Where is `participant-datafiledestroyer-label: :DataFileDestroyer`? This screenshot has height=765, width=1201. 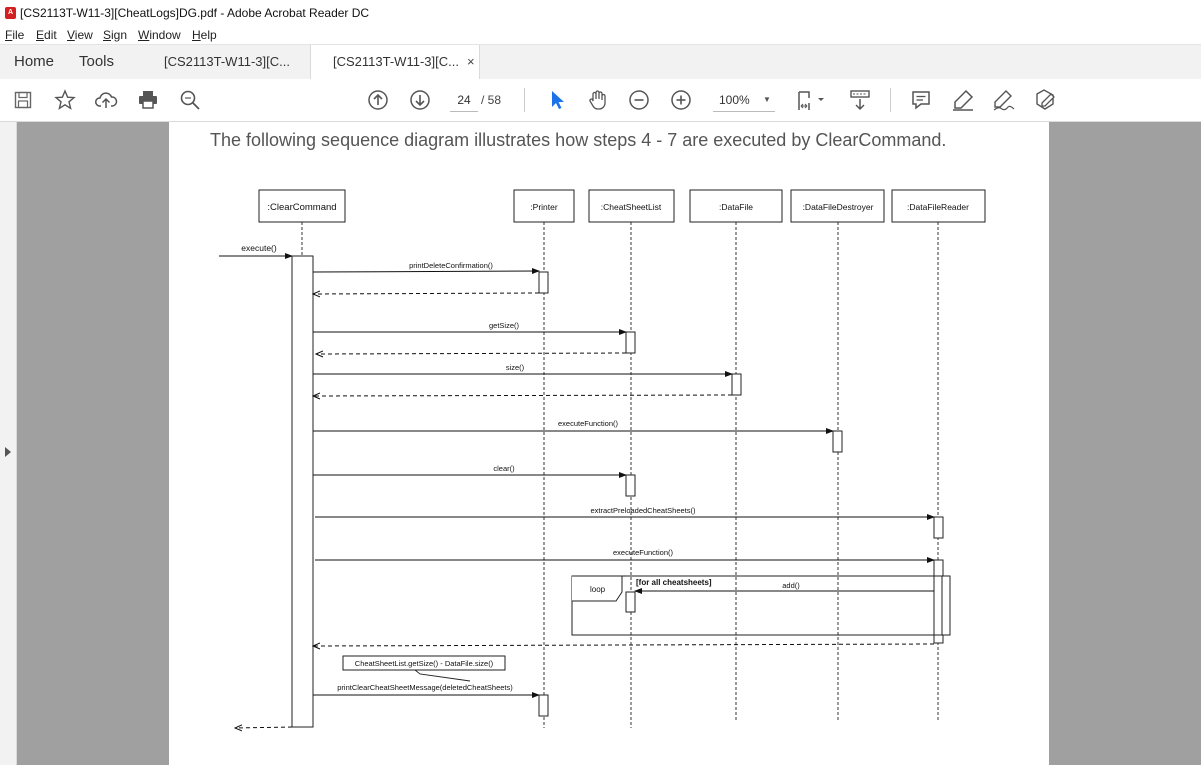 participant-datafiledestroyer-label: :DataFileDestroyer is located at coordinates (838, 207).